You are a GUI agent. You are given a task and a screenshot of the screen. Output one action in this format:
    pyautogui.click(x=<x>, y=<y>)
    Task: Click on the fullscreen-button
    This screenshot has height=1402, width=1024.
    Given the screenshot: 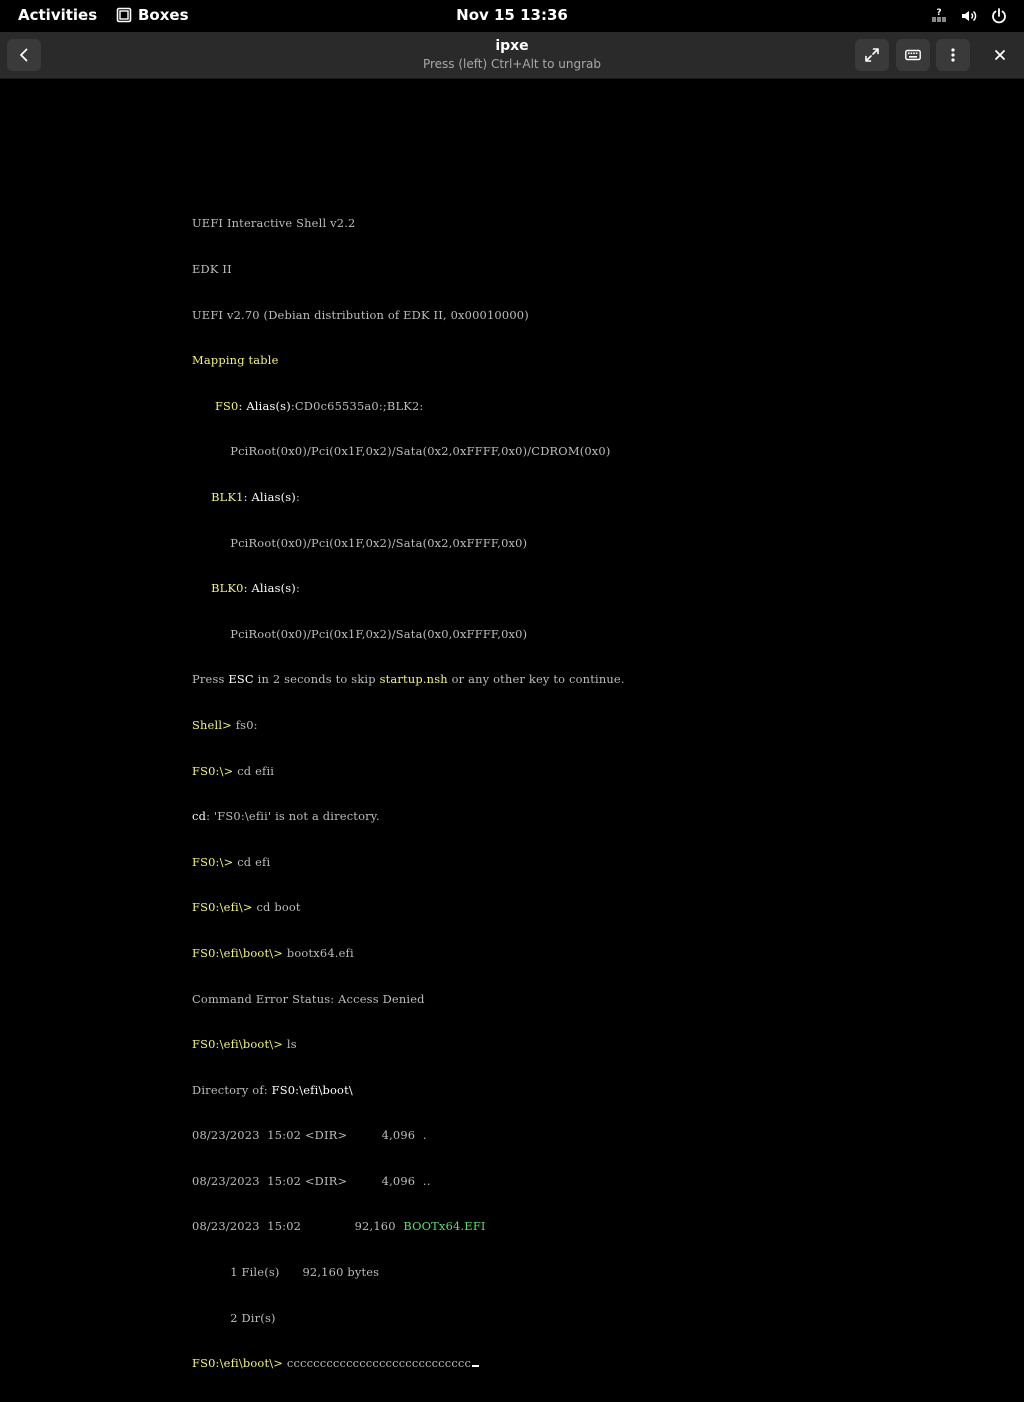 What is the action you would take?
    pyautogui.click(x=872, y=55)
    